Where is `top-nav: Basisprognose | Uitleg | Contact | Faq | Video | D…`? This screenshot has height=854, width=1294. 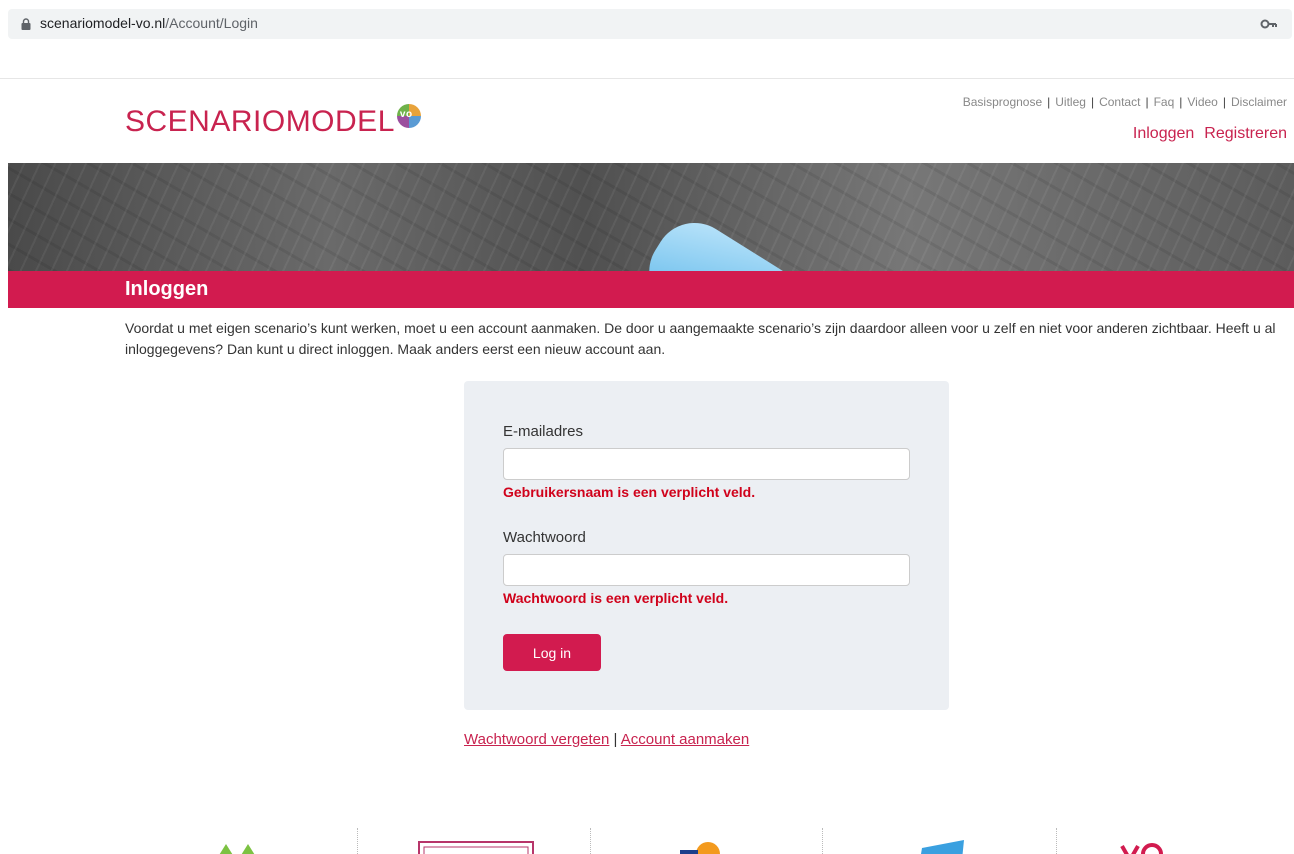
top-nav: Basisprognose | Uitleg | Contact | Faq | Video | D… is located at coordinates (1125, 102).